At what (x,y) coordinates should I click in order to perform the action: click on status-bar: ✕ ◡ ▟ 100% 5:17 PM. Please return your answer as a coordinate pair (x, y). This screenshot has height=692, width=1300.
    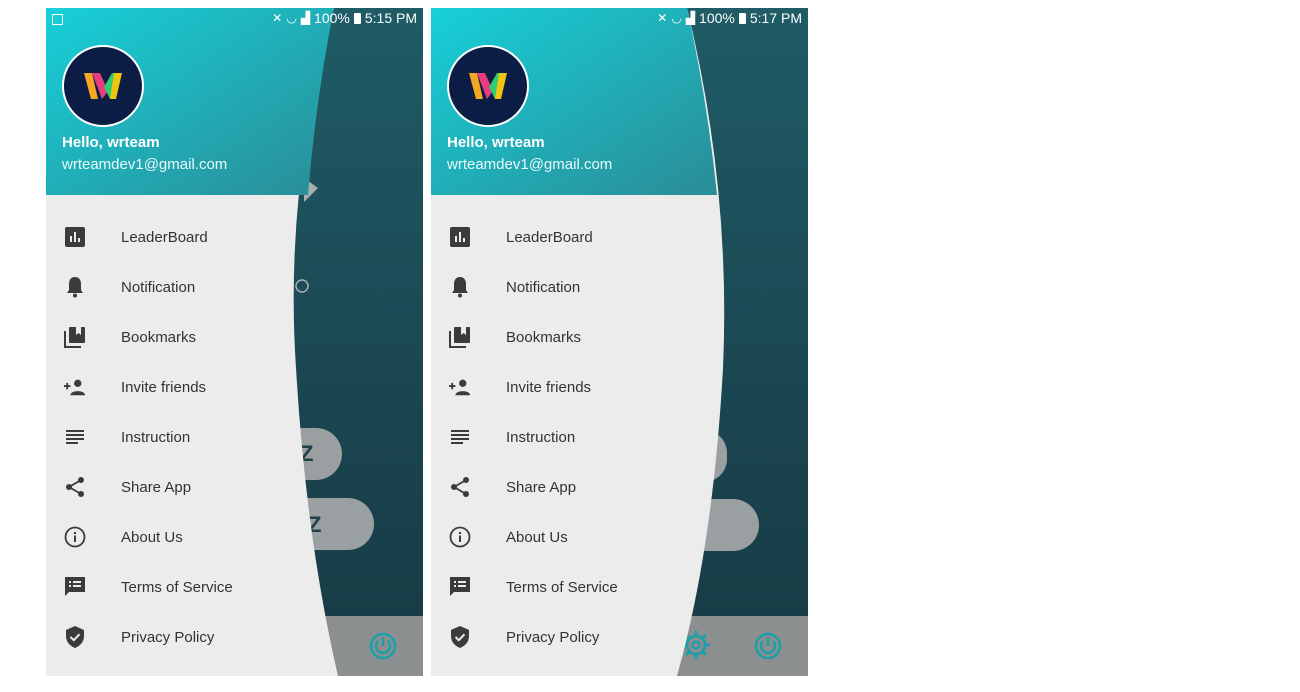
    Looking at the image, I should click on (729, 18).